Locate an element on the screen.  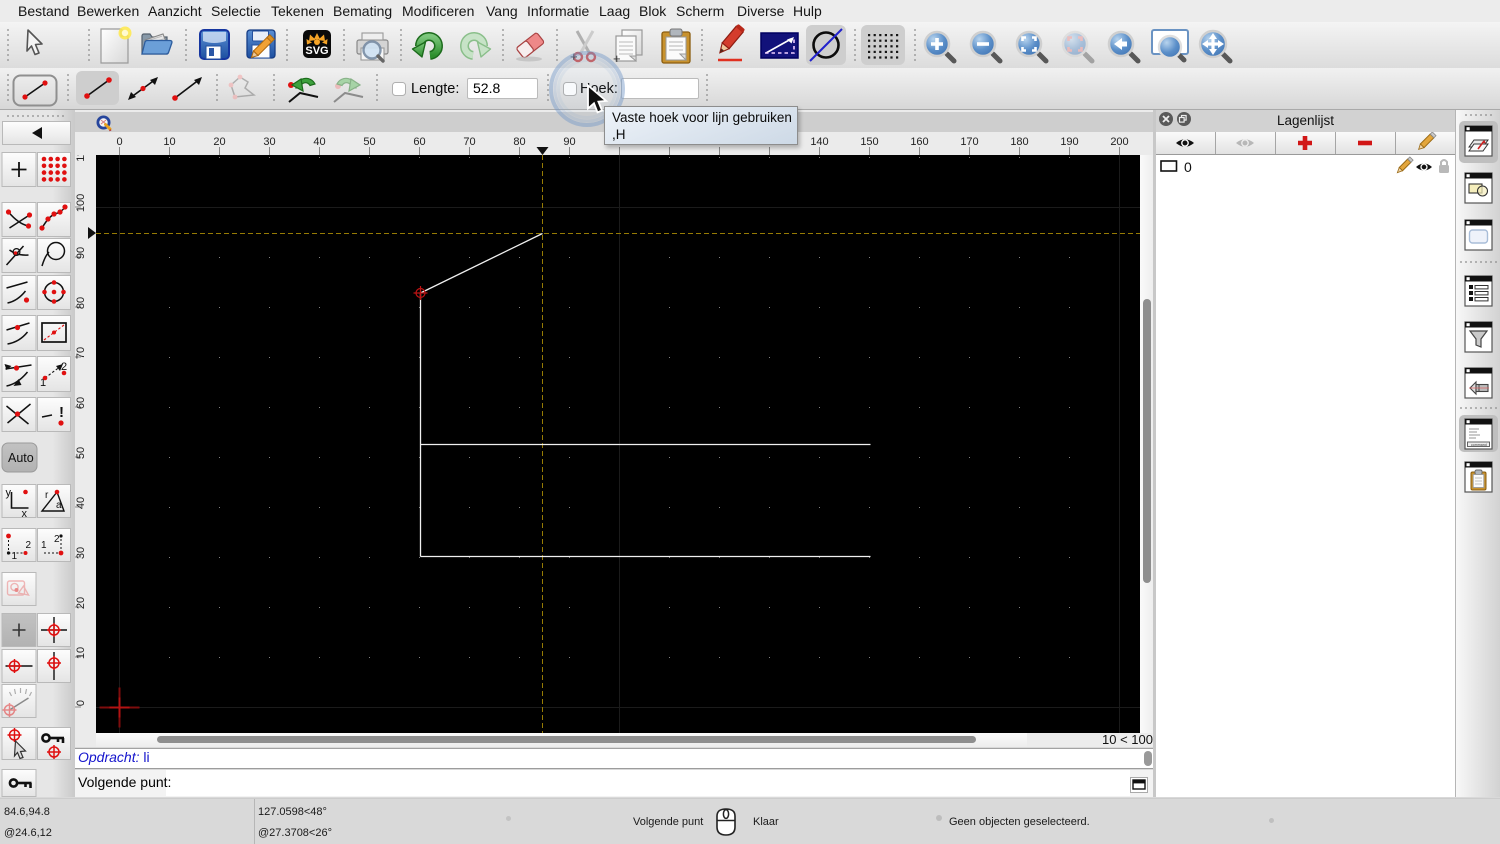
svg-text: 160 is located at coordinates (919, 142).